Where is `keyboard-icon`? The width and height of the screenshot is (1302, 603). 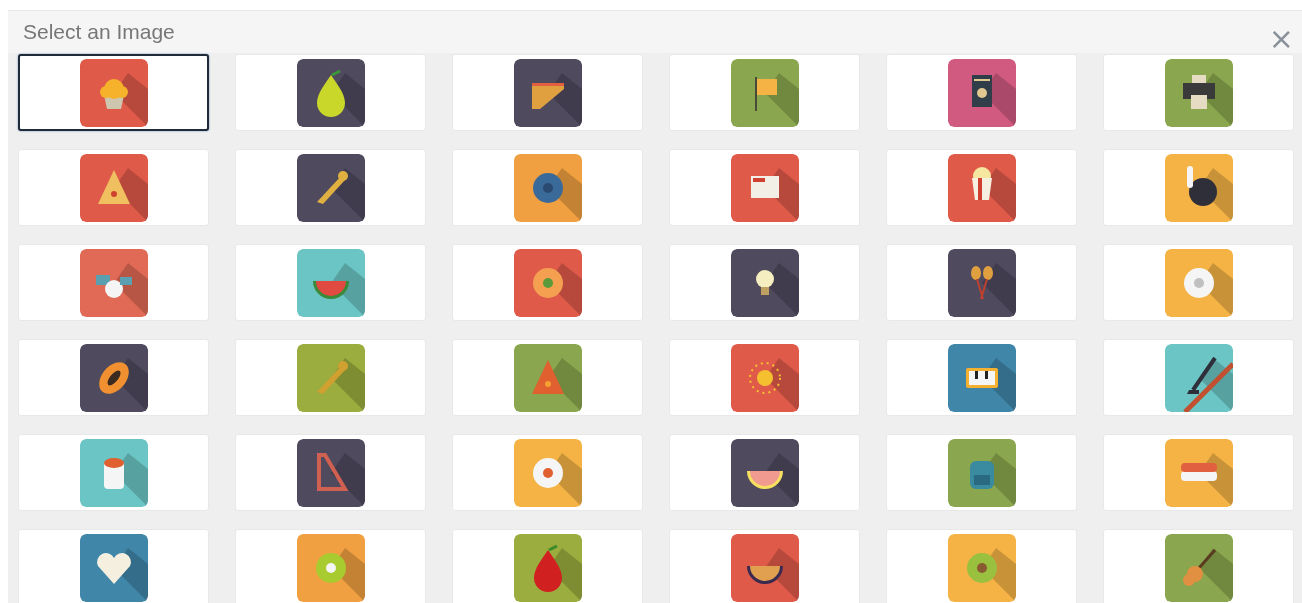 keyboard-icon is located at coordinates (981, 377).